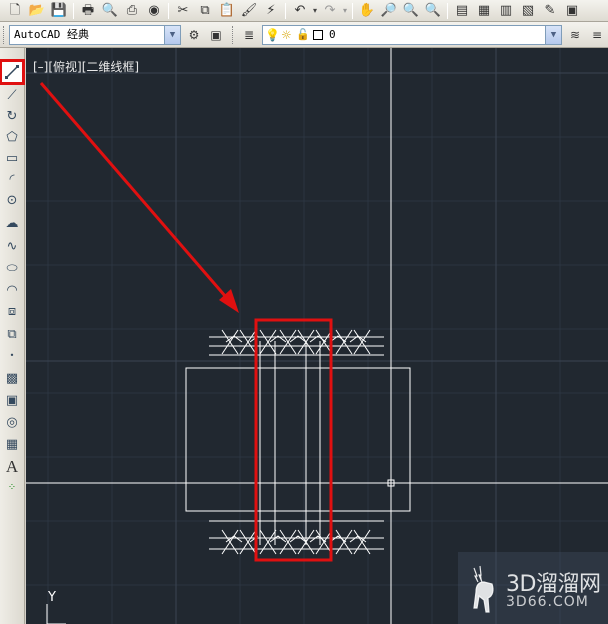 The height and width of the screenshot is (624, 608). What do you see at coordinates (51, 34) in the screenshot?
I see `workspace-select-value: AutoCAD 经典` at bounding box center [51, 34].